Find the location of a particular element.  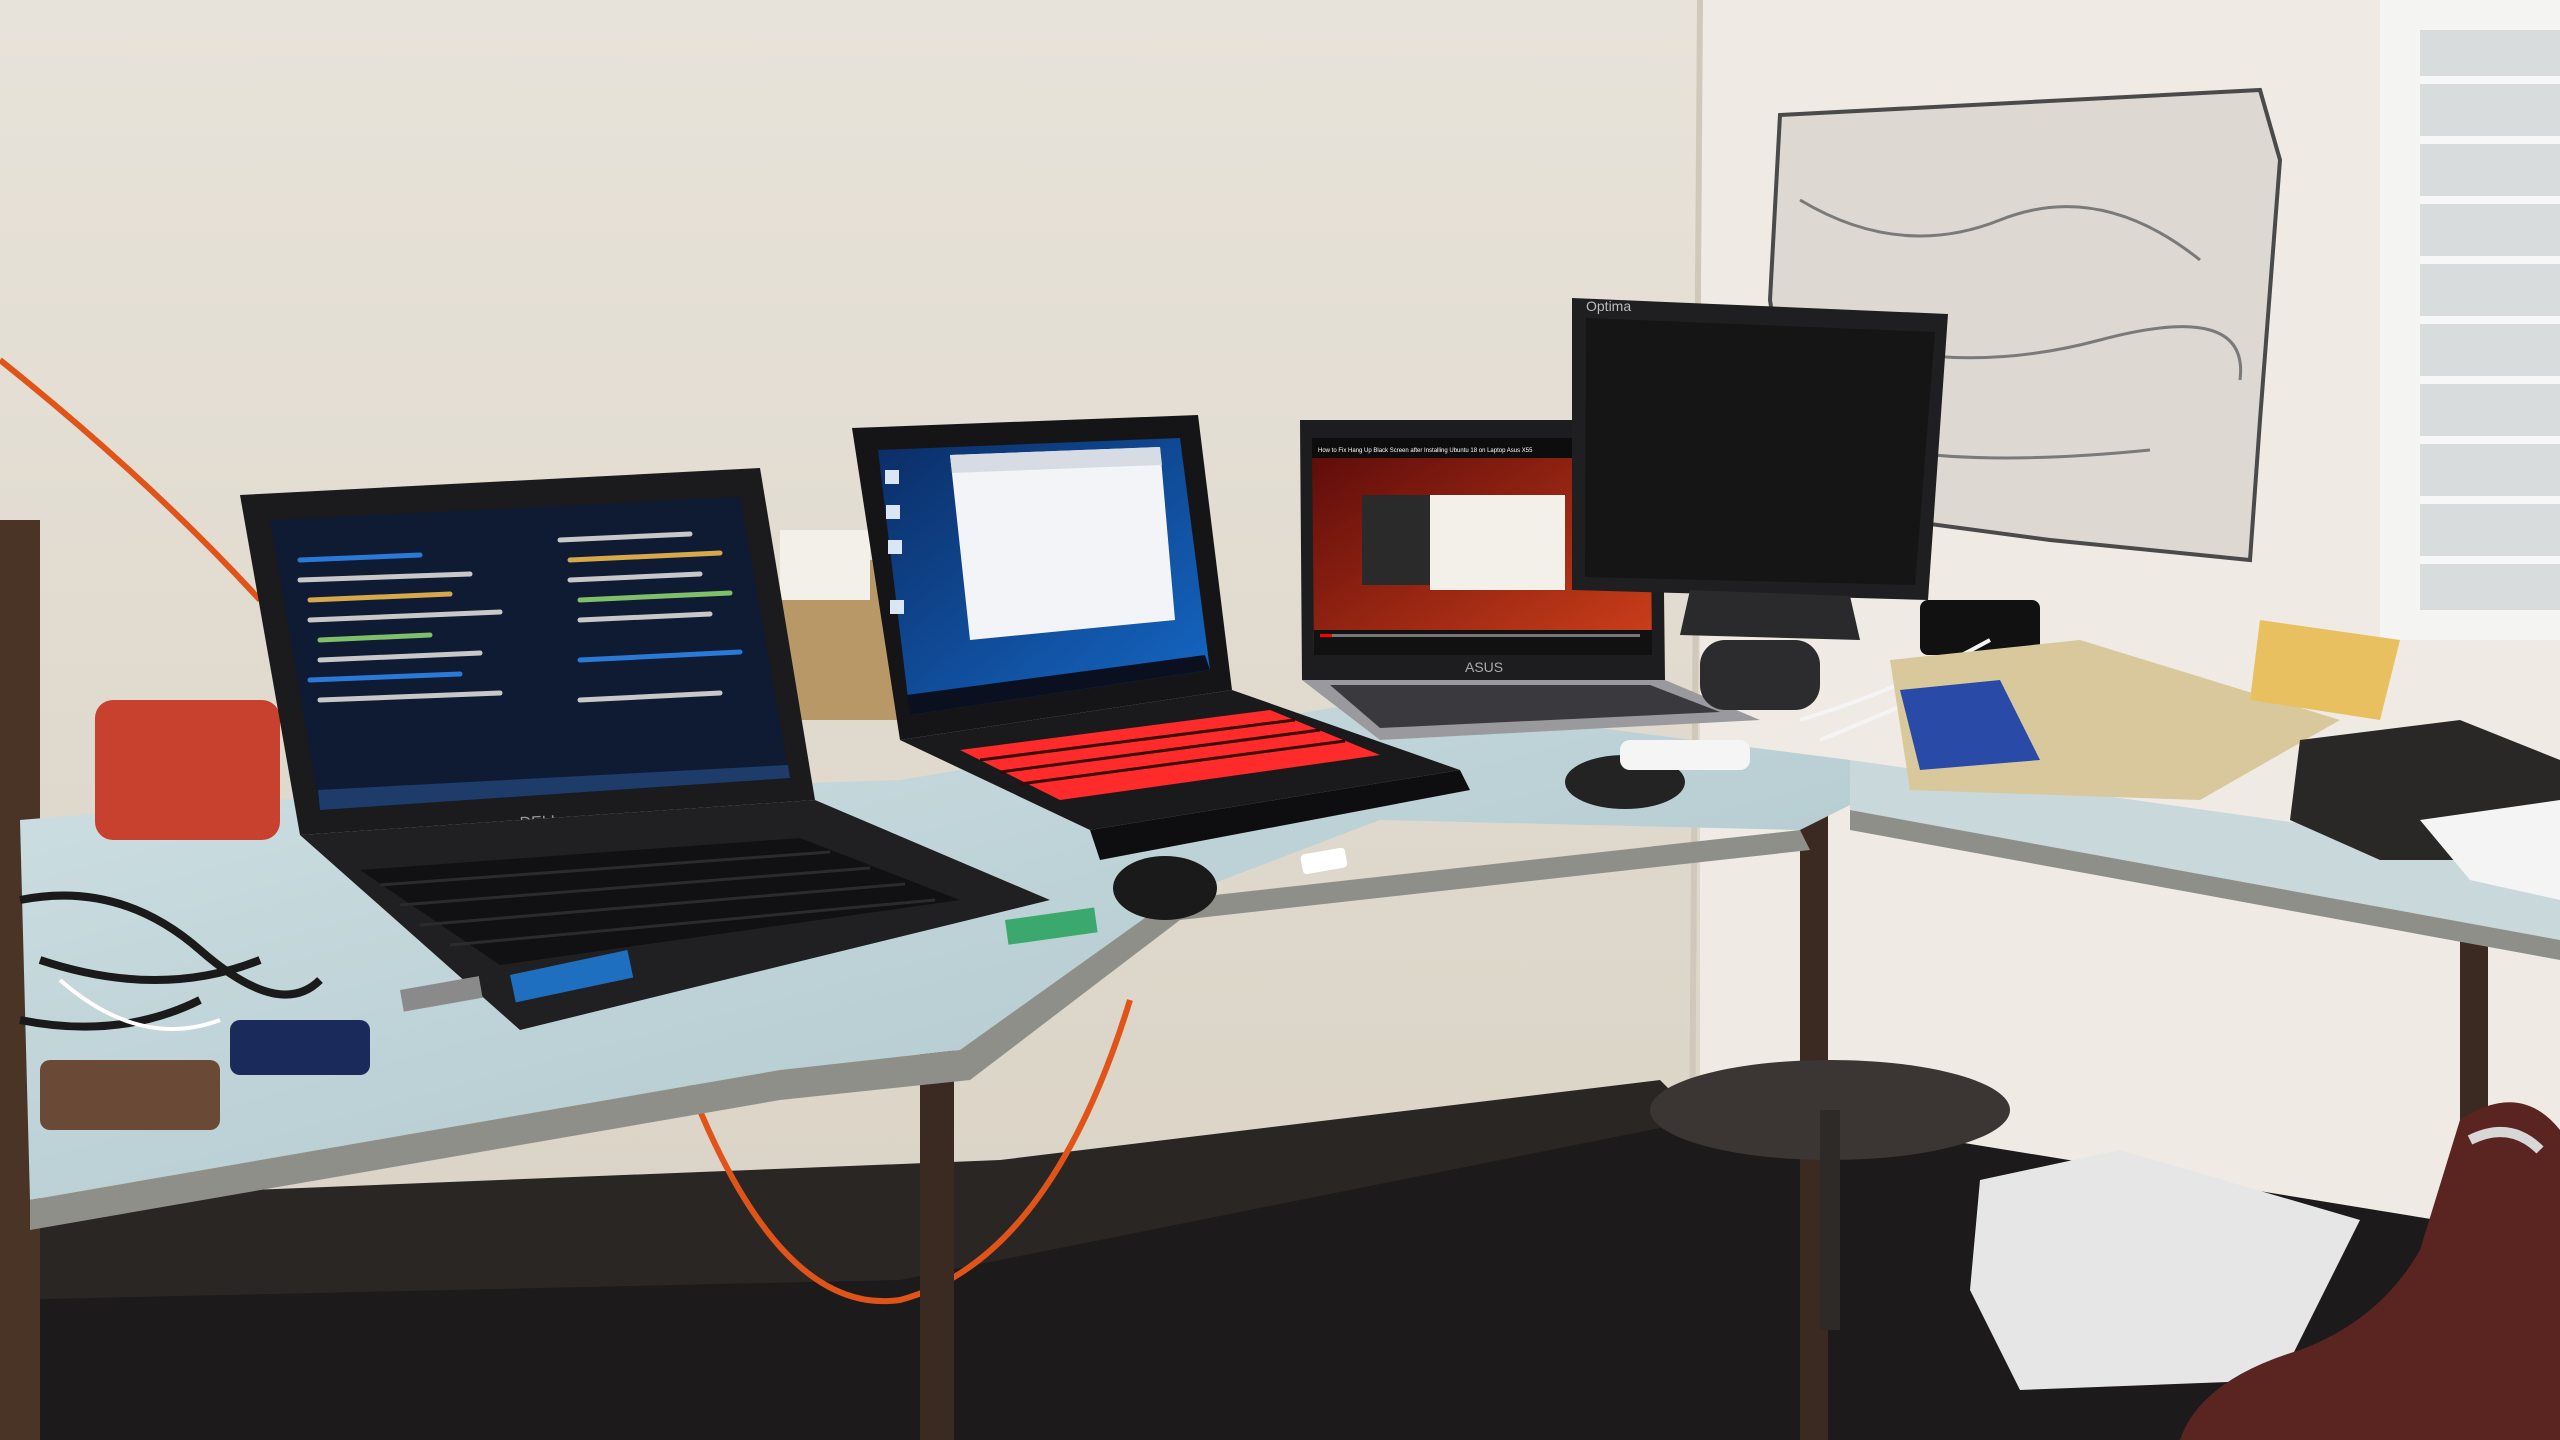

wallet is located at coordinates (130, 1095).